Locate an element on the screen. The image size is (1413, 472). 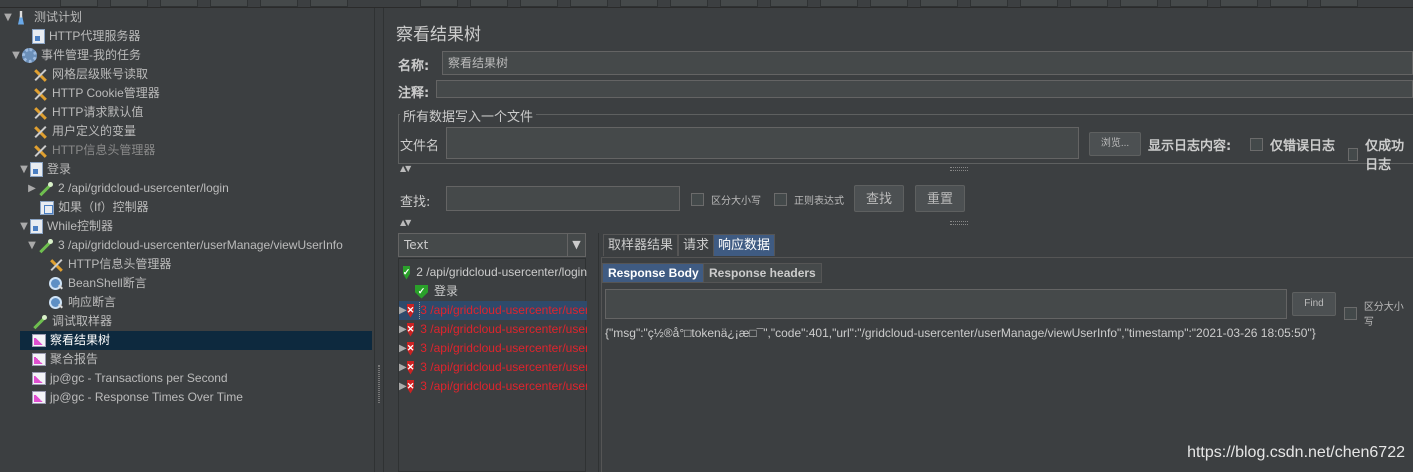
search-label: 查找: is located at coordinates (415, 202).